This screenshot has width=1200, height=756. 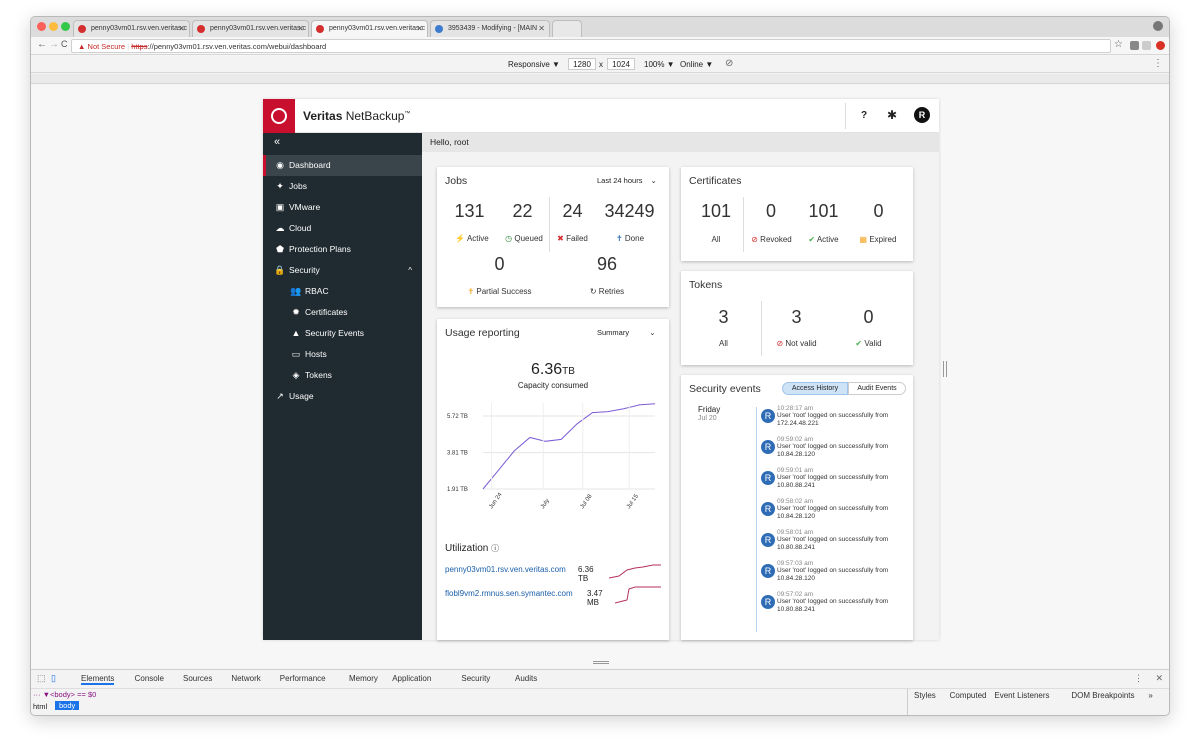 What do you see at coordinates (469, 211) in the screenshot?
I see `jobs-active-count: 131` at bounding box center [469, 211].